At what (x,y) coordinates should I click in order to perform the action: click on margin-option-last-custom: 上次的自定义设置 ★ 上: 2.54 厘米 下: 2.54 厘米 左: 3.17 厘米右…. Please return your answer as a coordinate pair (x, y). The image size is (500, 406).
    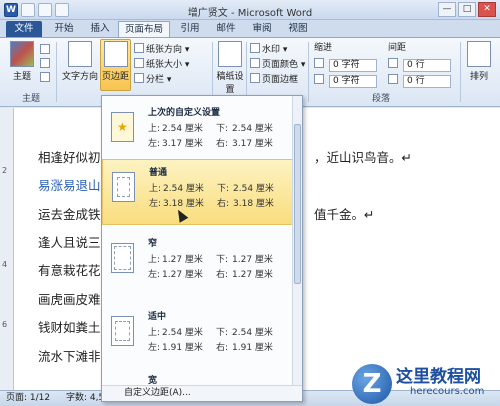
    Looking at the image, I should click on (197, 133).